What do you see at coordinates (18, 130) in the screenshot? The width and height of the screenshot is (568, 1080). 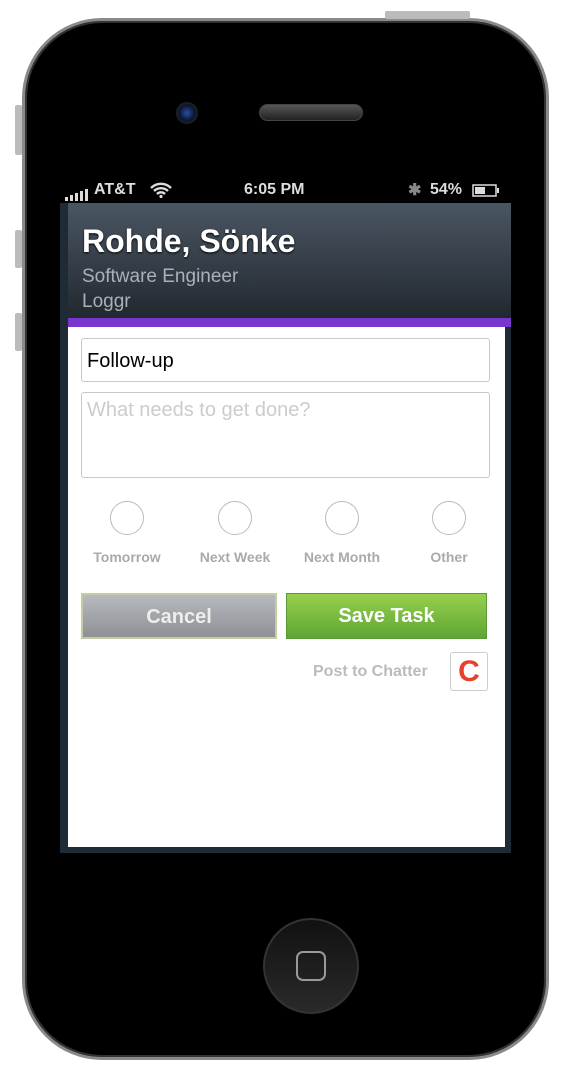 I see `mute-switch` at bounding box center [18, 130].